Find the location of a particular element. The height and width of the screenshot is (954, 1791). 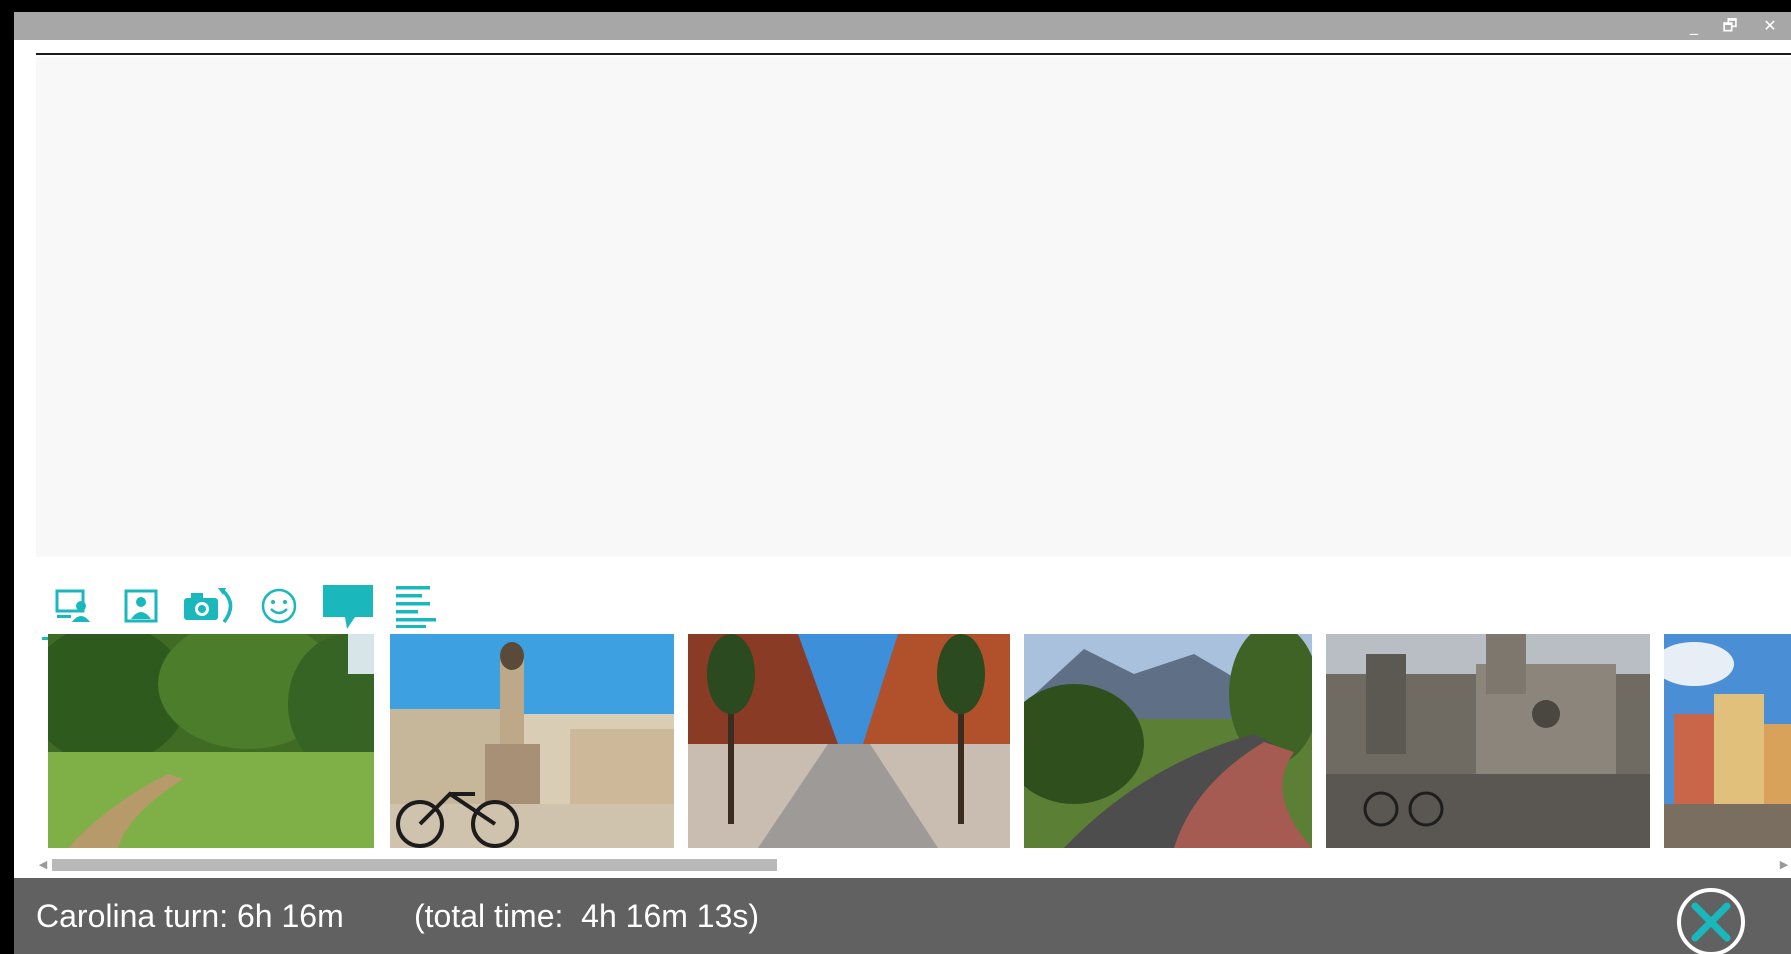

exit-session-button is located at coordinates (1711, 921).